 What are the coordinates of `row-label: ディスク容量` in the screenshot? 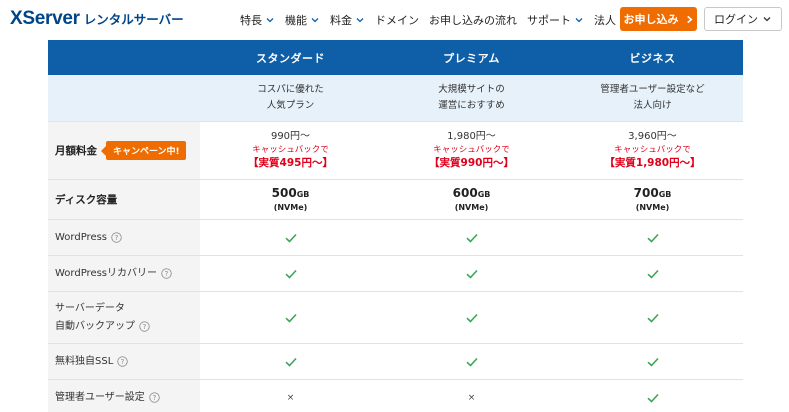 It's located at (124, 199).